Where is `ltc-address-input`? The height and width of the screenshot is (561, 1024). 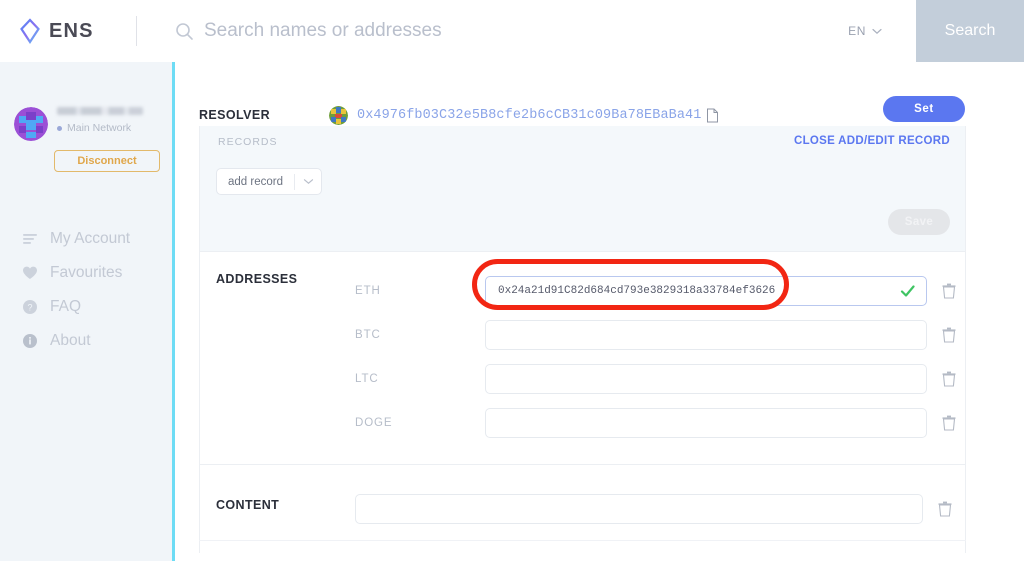 ltc-address-input is located at coordinates (706, 379).